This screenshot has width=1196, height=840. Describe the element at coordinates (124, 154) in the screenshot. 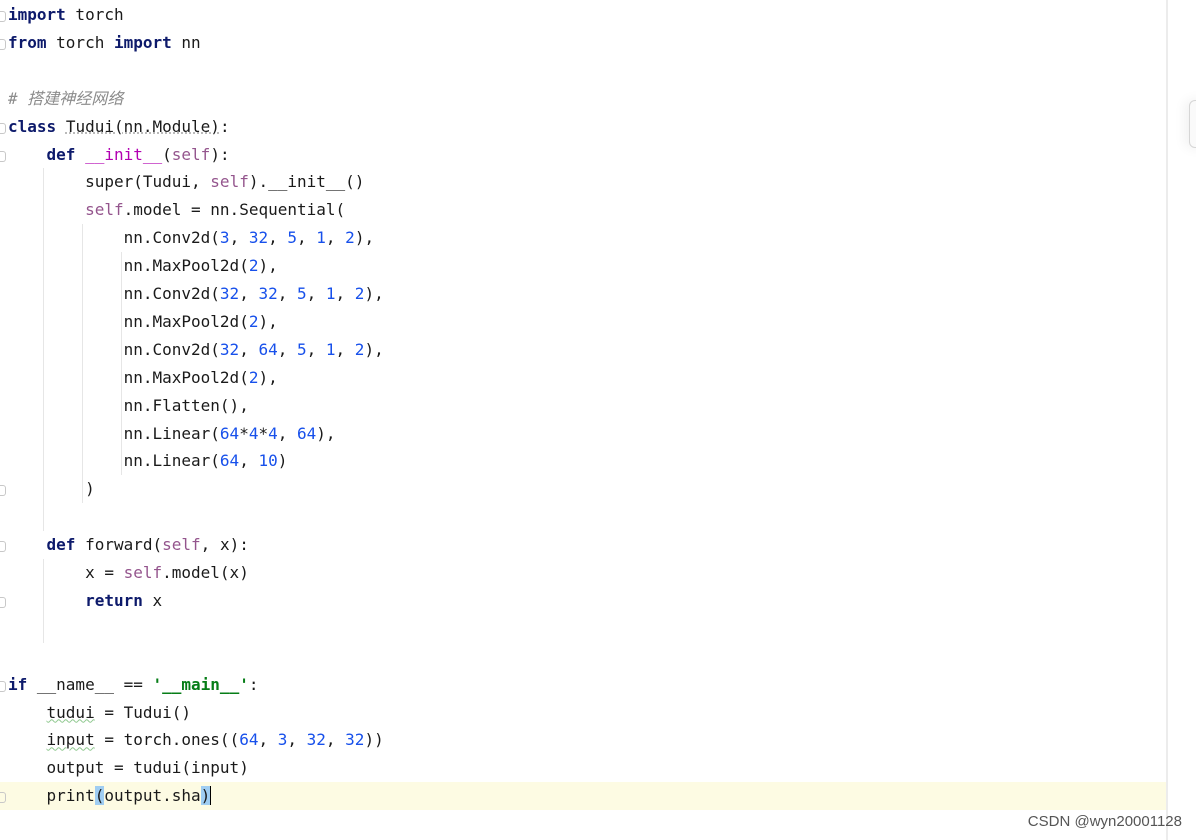

I see `dunder: __init__` at that location.